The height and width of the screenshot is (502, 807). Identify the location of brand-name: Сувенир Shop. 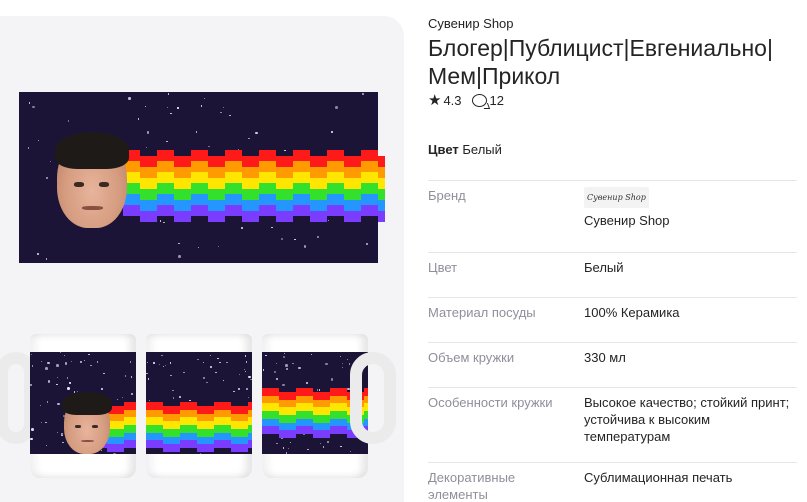
(627, 220).